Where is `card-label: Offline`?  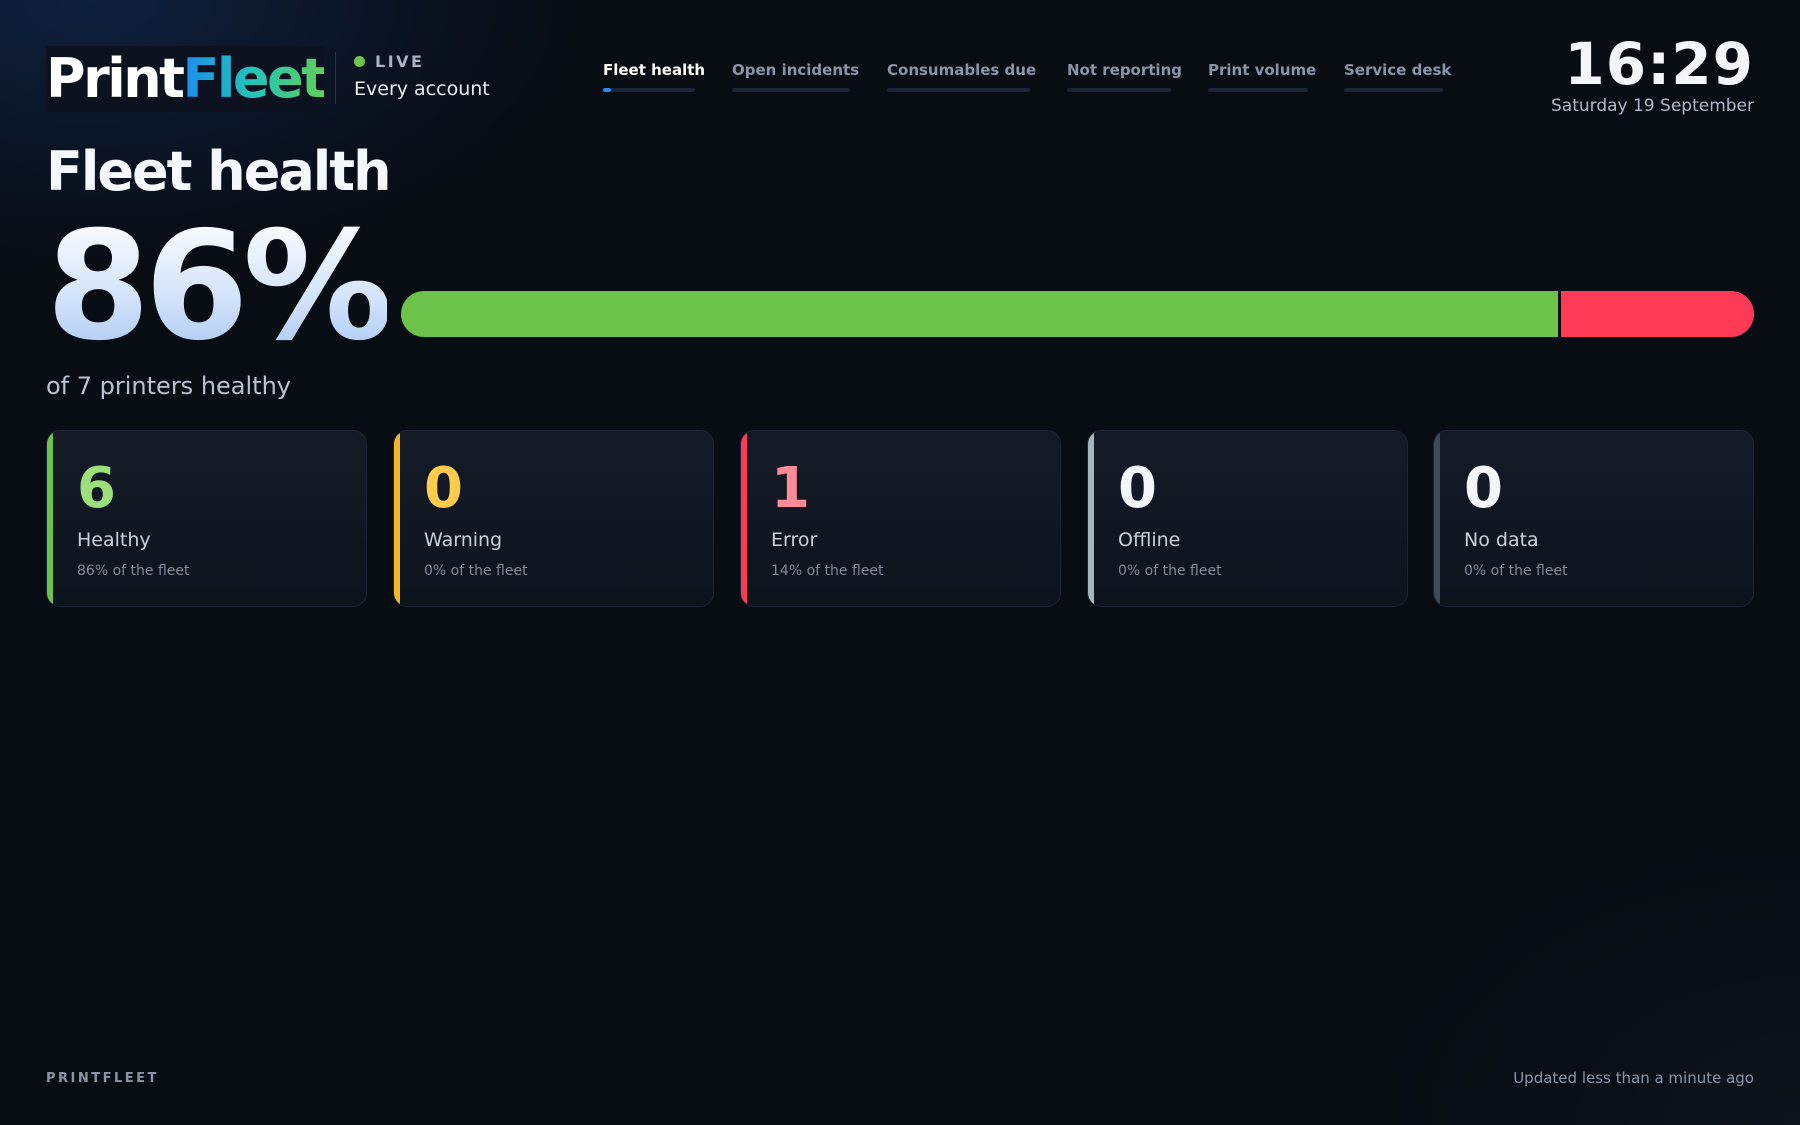 card-label: Offline is located at coordinates (1149, 540).